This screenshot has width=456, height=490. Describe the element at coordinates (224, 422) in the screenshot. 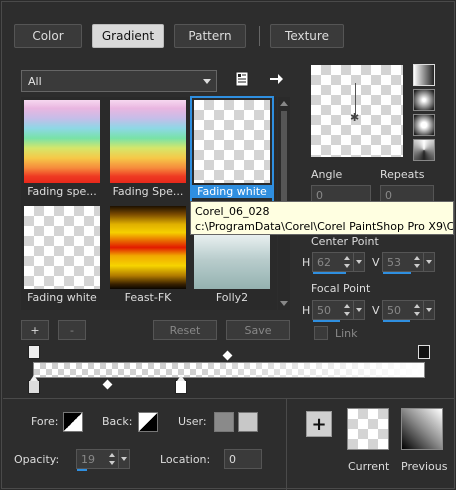

I see `user-color-swatch` at that location.